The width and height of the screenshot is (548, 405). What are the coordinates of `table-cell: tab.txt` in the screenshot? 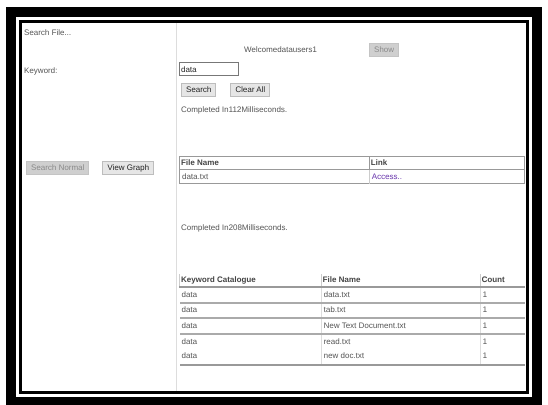 It's located at (400, 310).